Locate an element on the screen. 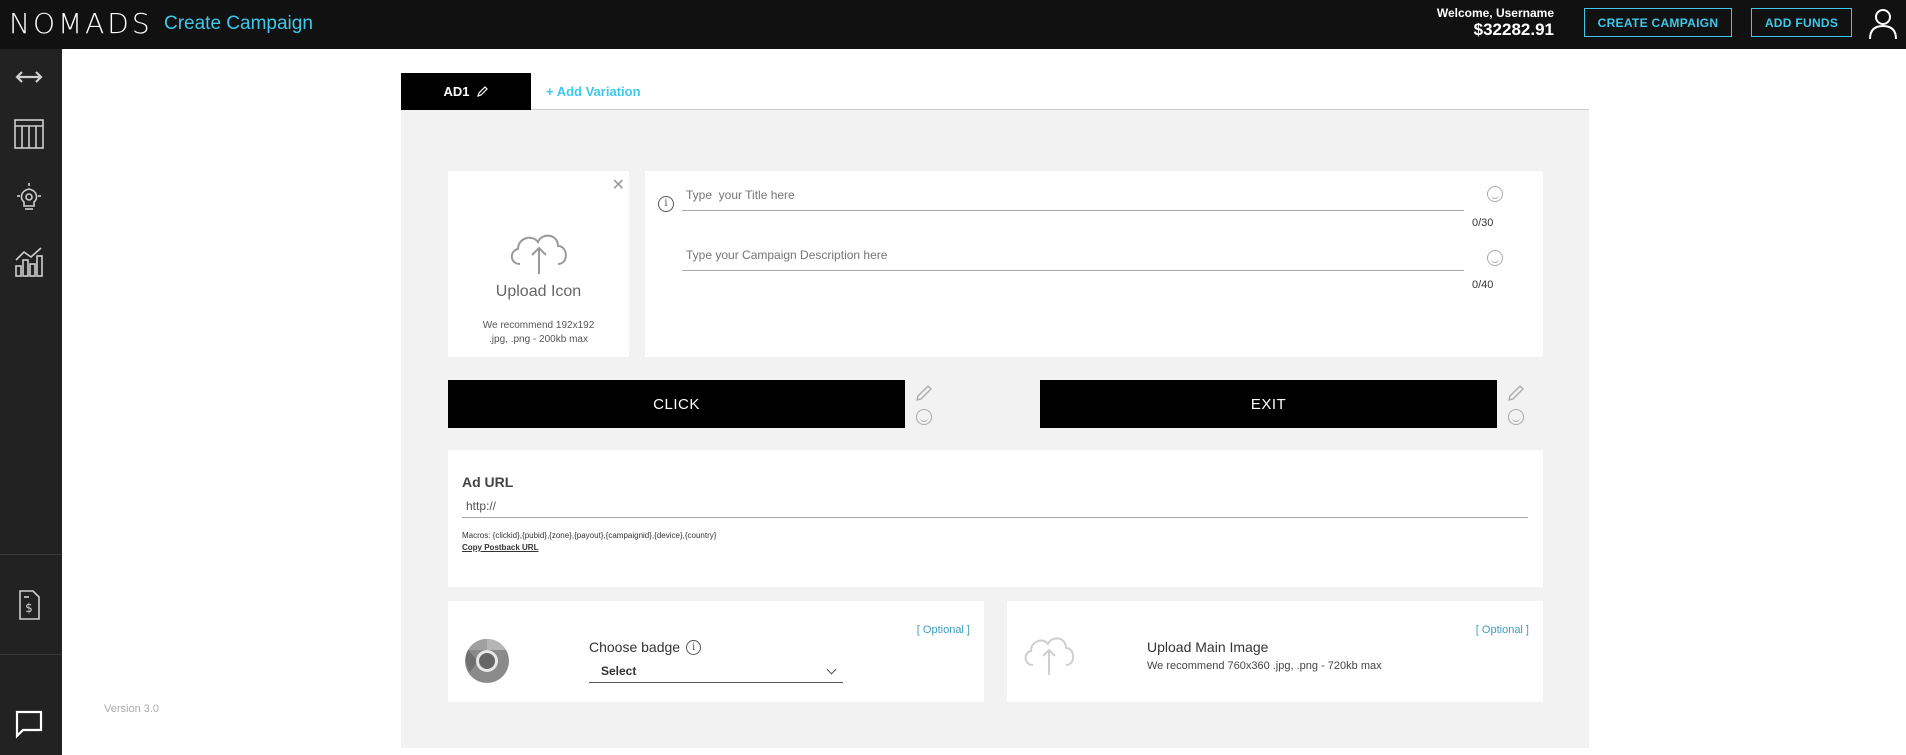 The image size is (1906, 755). choose-badge-text: Choose badge is located at coordinates (635, 647).